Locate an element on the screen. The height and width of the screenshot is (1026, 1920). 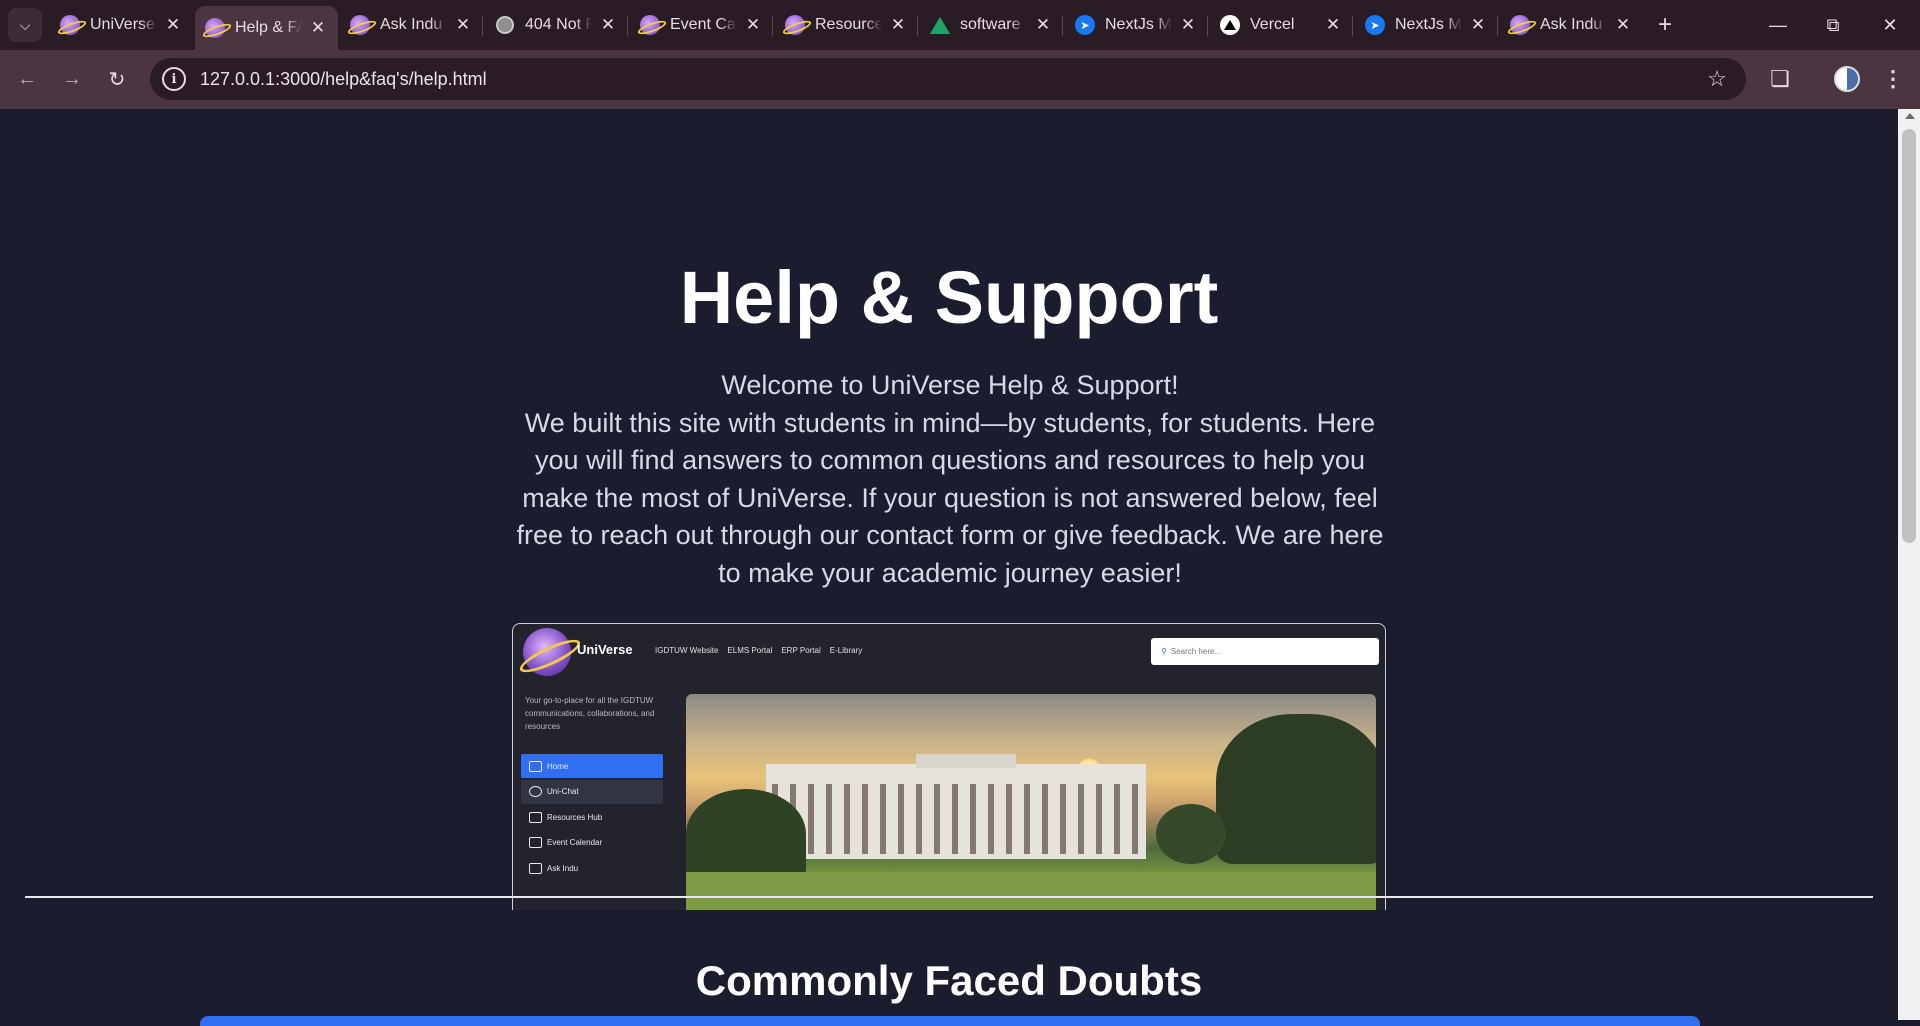
preview-menu-label: Event Calendar is located at coordinates (575, 842).